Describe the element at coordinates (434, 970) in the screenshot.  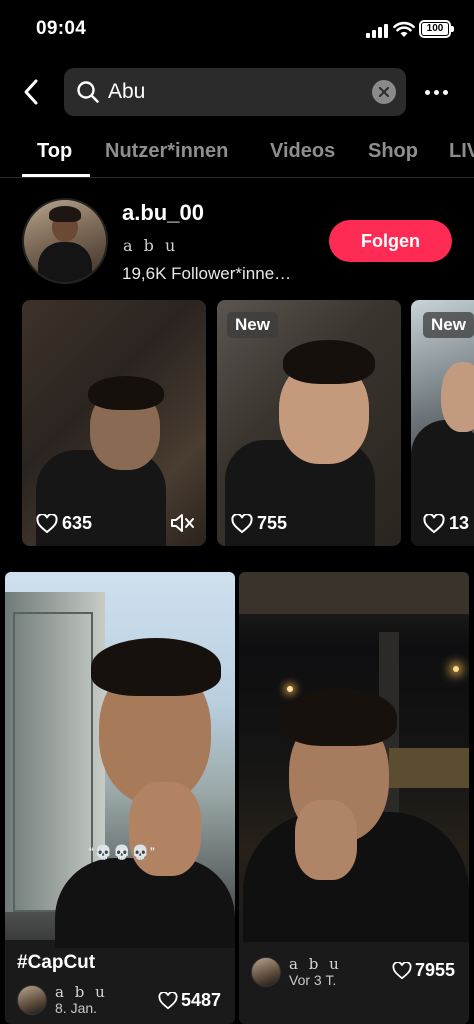
I see `video-likes-count: 7955` at that location.